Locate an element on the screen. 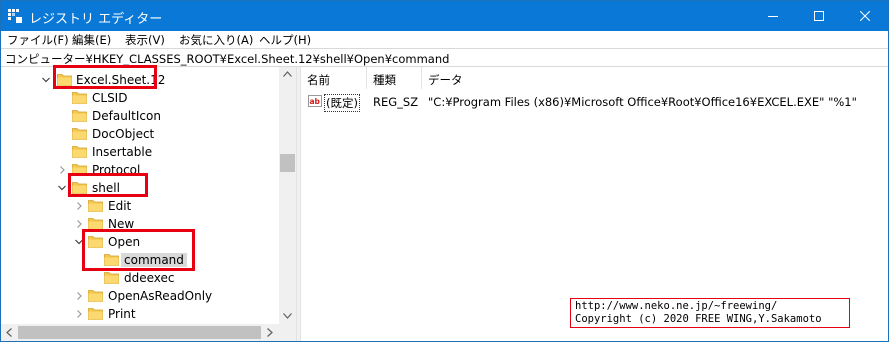 The image size is (889, 342). column-type-label: 種類 is located at coordinates (384, 80).